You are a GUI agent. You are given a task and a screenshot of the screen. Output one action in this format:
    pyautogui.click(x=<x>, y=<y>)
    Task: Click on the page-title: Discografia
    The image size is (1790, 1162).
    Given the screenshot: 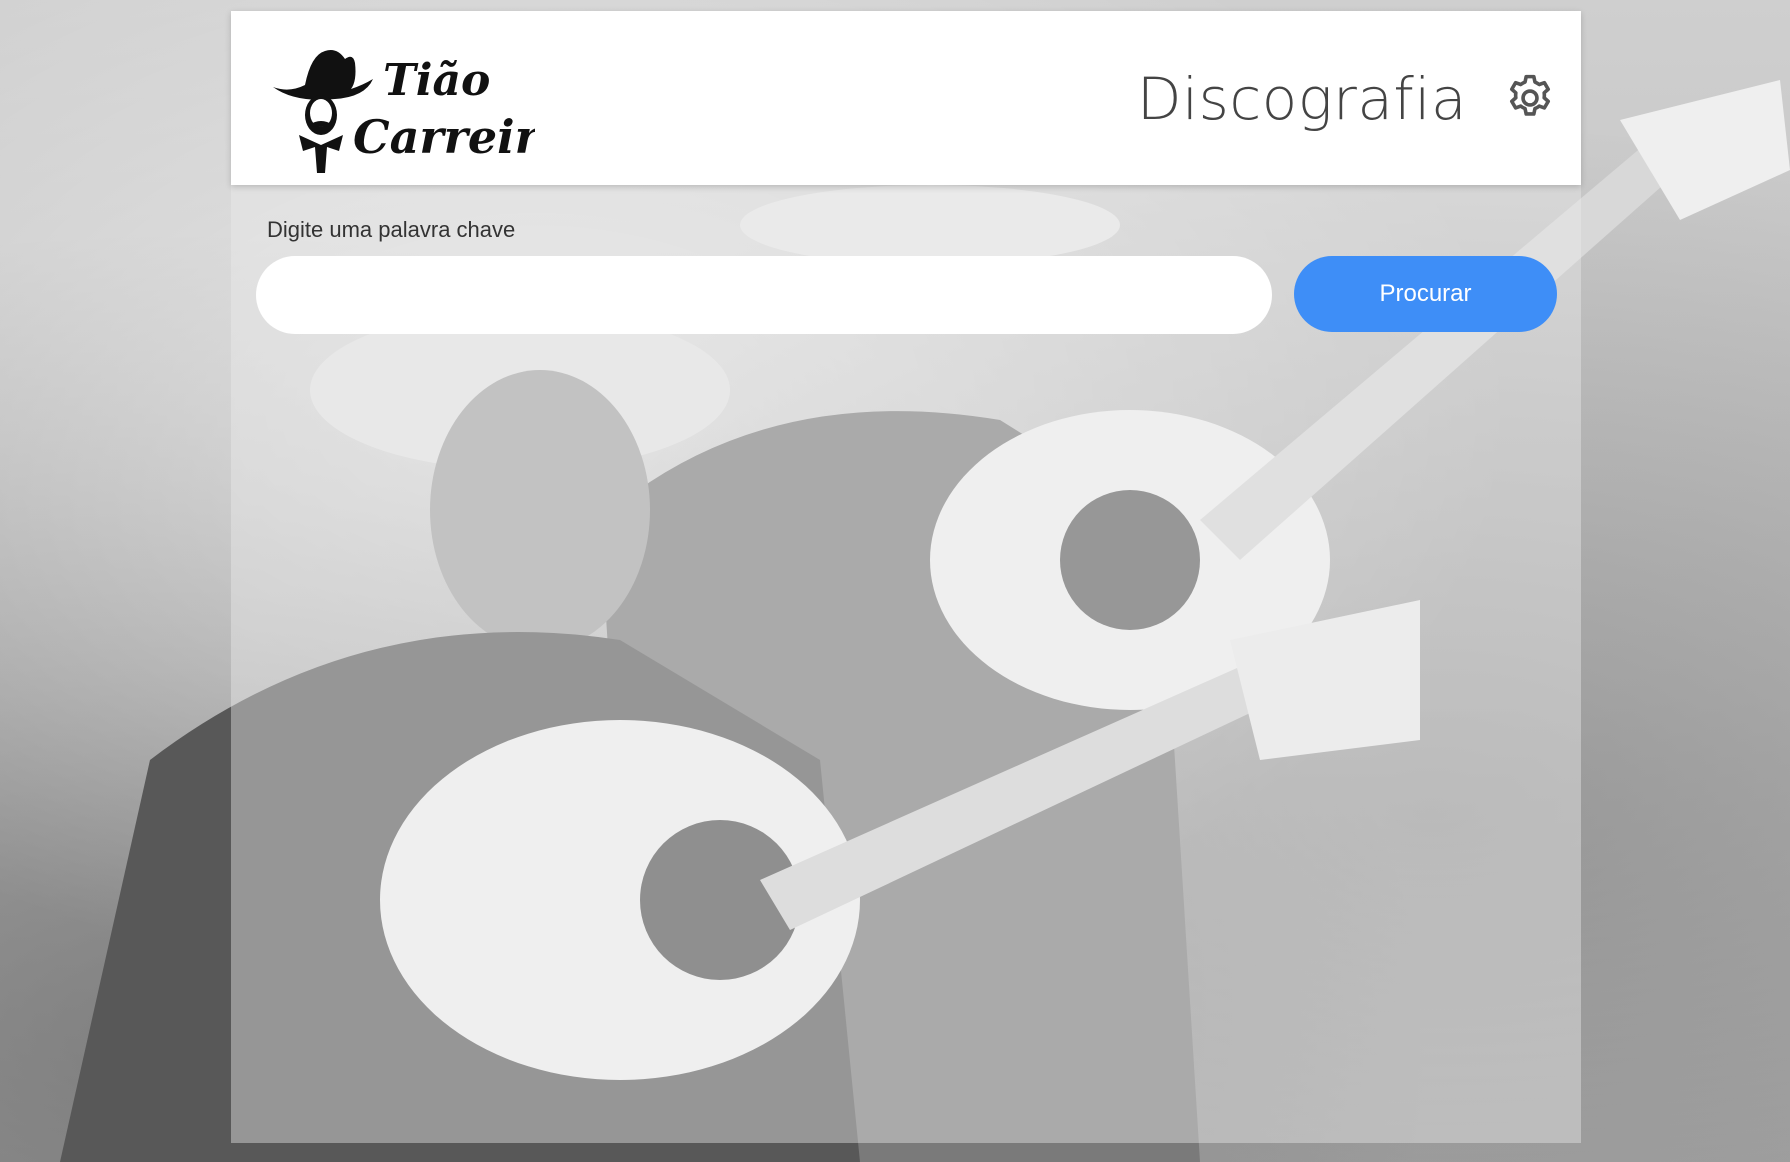 What is the action you would take?
    pyautogui.click(x=1301, y=99)
    